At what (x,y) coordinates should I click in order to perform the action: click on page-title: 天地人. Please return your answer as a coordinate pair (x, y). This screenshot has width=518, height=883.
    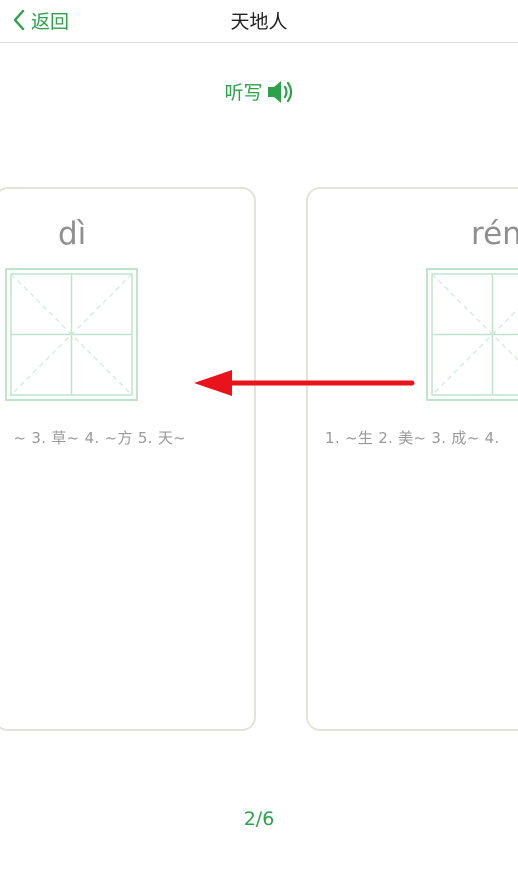
    Looking at the image, I should click on (259, 22).